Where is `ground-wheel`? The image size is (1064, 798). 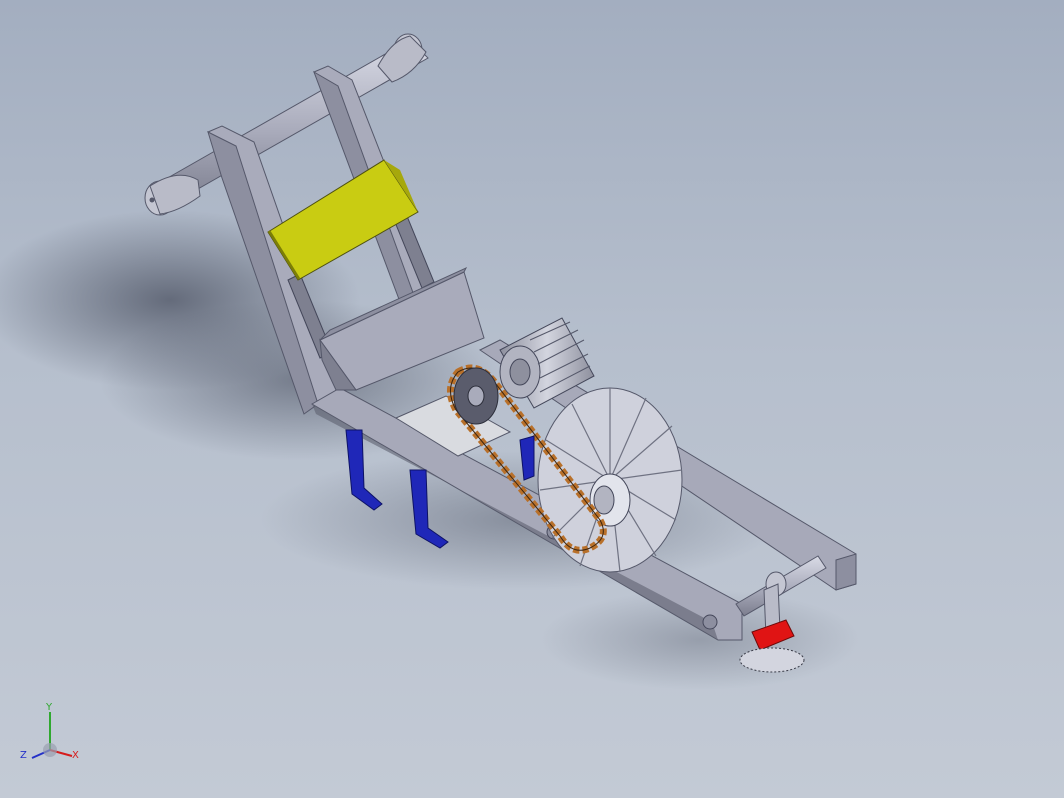
ground-wheel is located at coordinates (772, 660).